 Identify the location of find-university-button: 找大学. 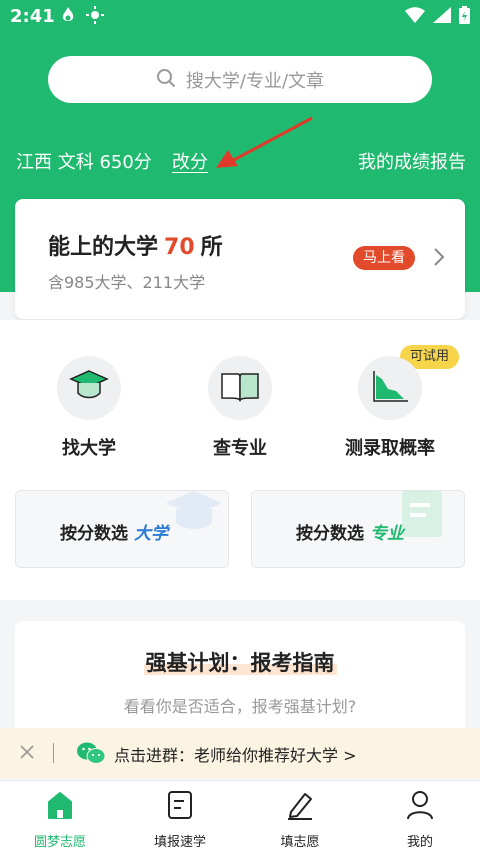
(89, 408).